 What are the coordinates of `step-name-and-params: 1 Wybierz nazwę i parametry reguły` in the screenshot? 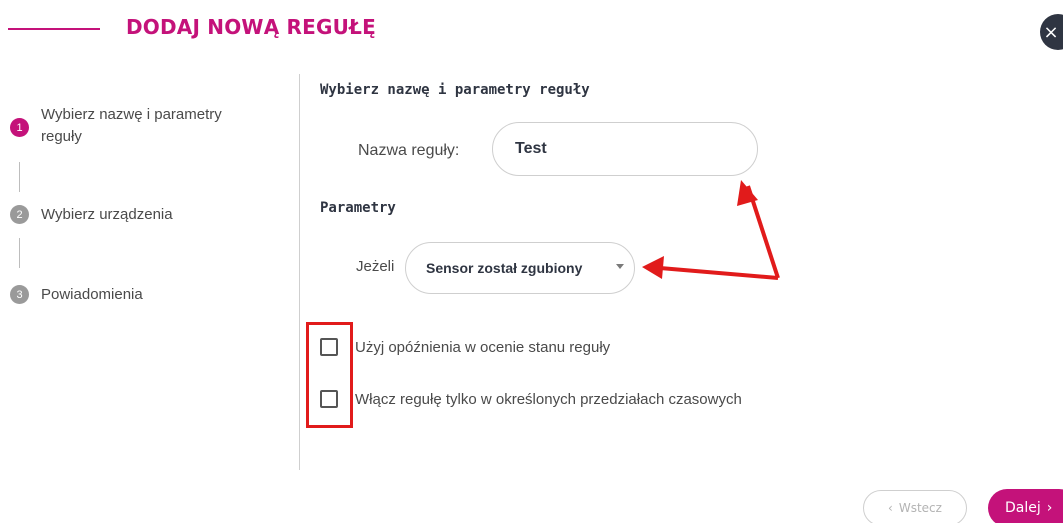 It's located at (135, 126).